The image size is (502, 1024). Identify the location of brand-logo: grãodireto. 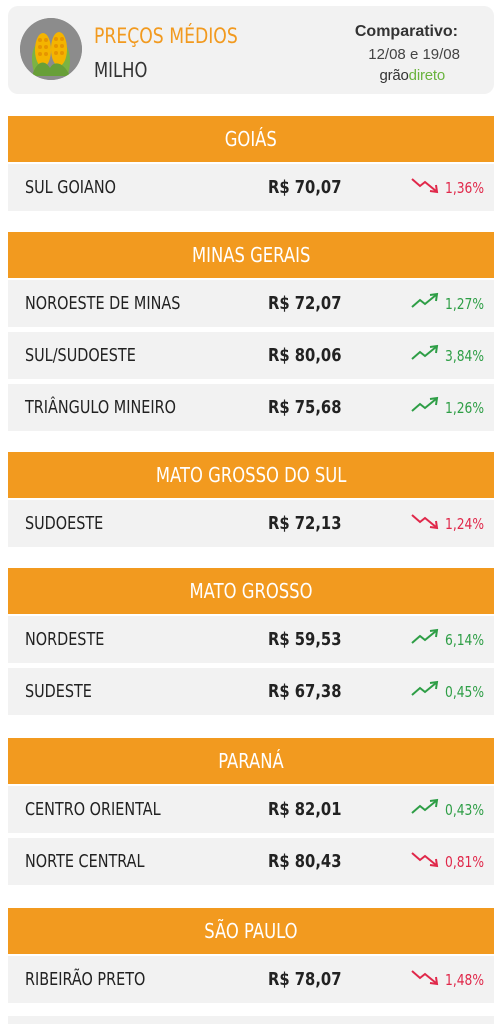
(412, 75).